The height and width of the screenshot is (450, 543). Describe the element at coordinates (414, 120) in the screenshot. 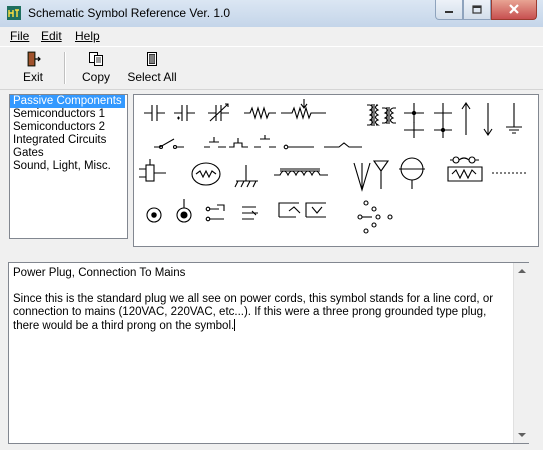

I see `wires-joined-symbol` at that location.